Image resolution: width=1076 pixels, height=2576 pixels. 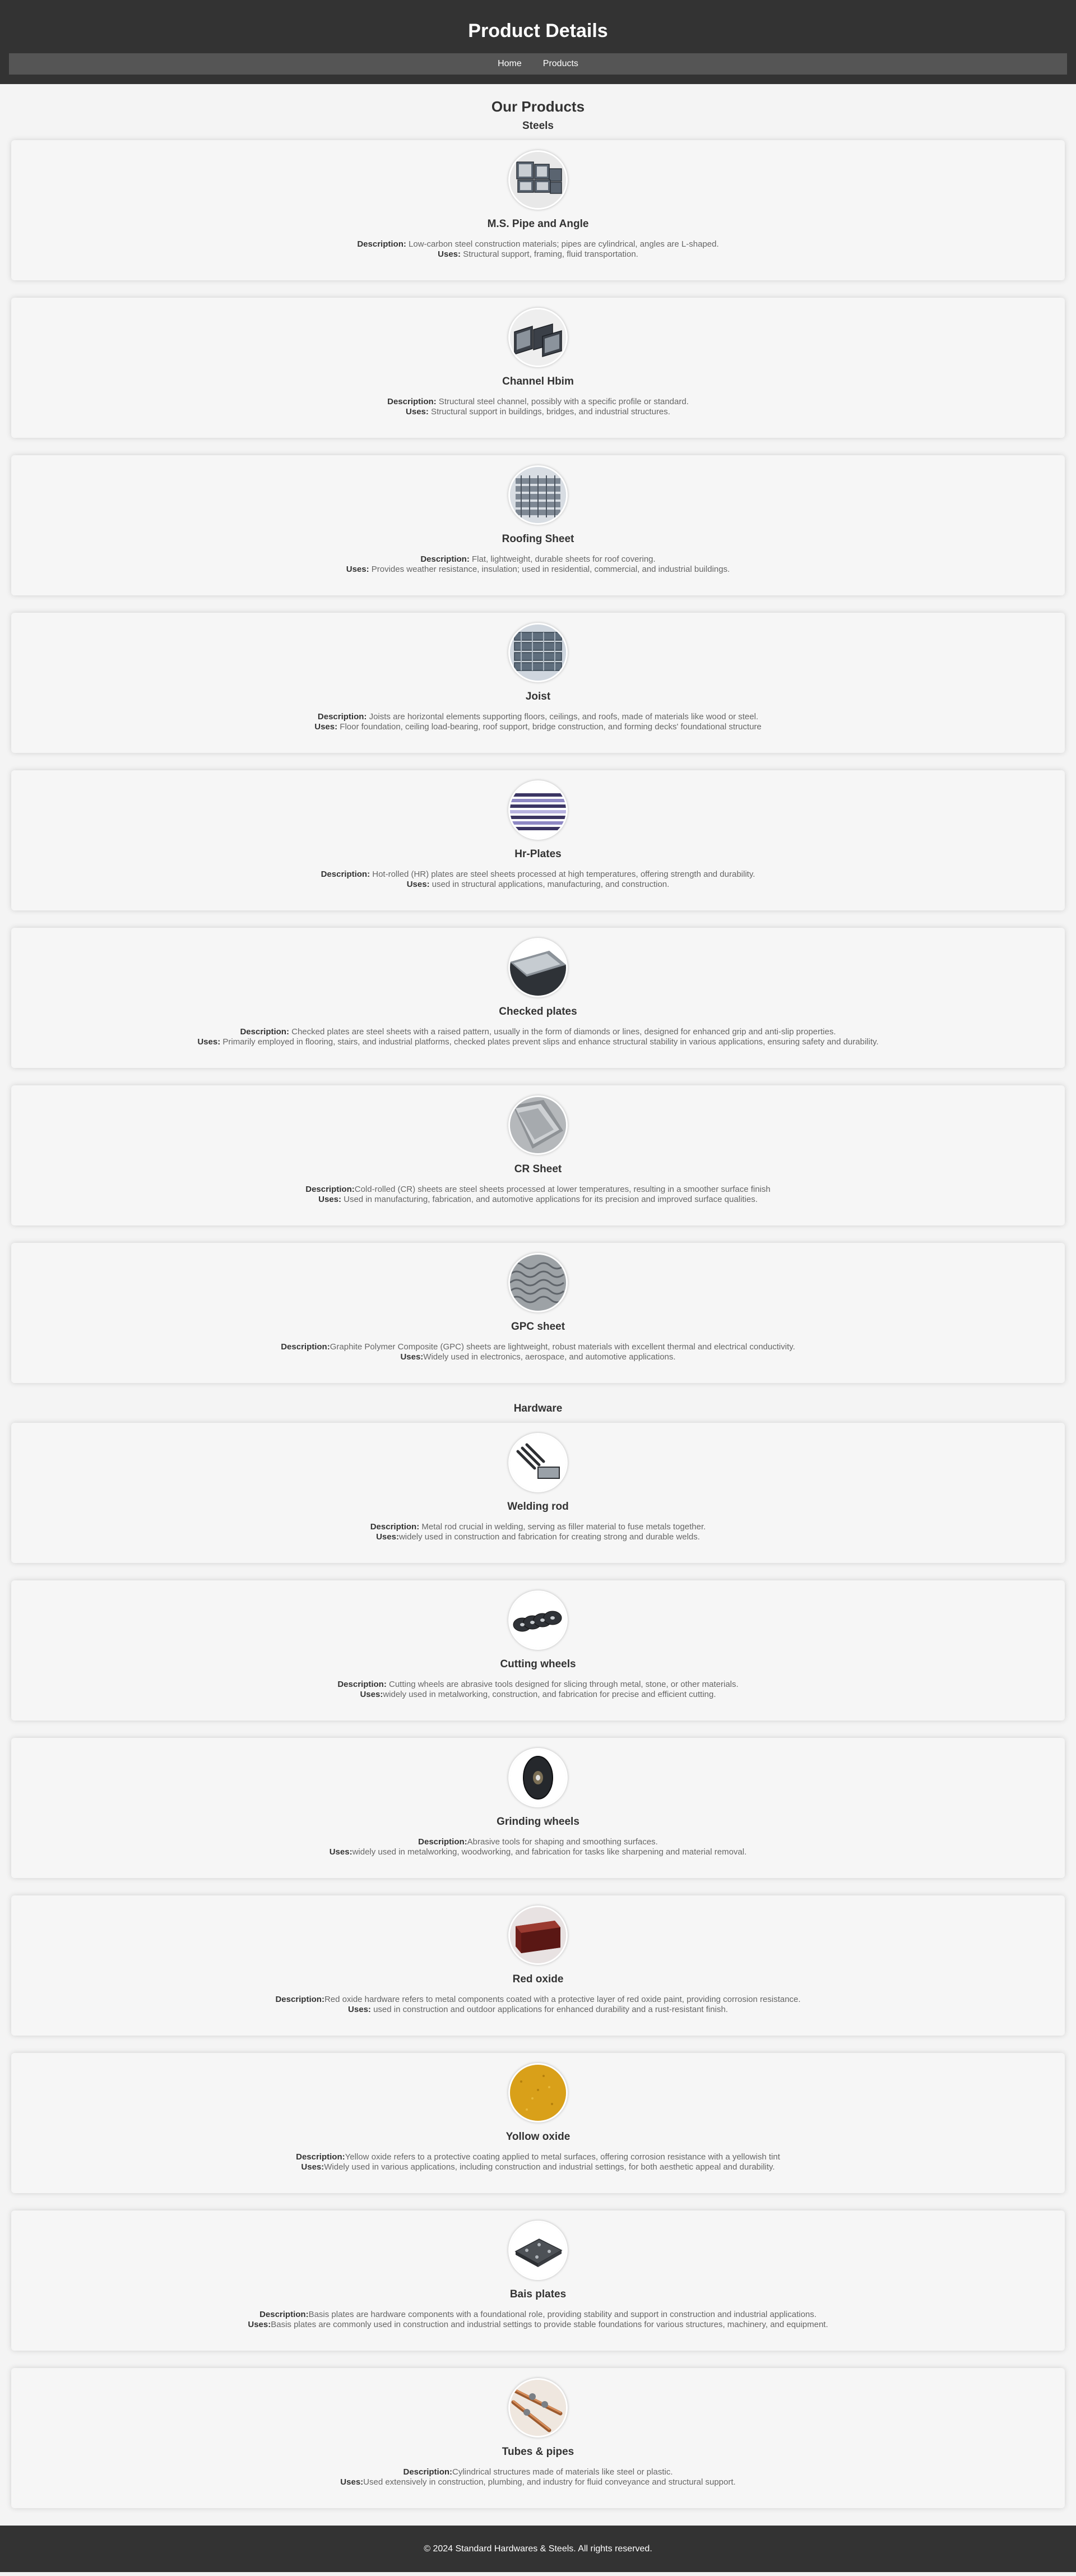 I want to click on product-name: Yollow oxide, so click(x=538, y=2137).